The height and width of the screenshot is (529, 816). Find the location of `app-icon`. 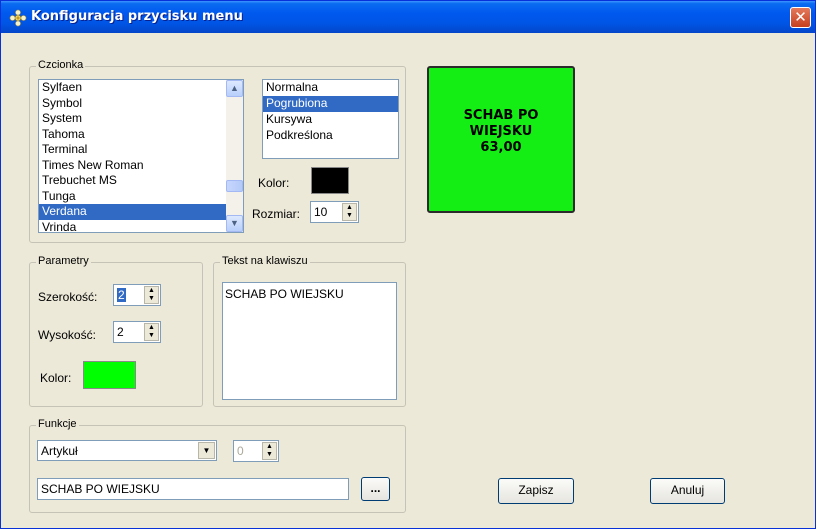

app-icon is located at coordinates (18, 18).